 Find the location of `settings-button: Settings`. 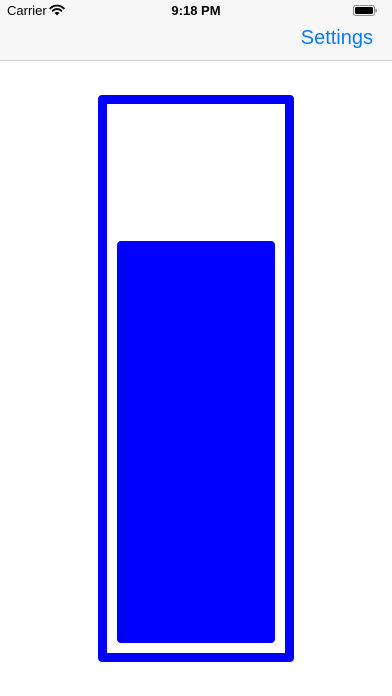

settings-button: Settings is located at coordinates (337, 38).